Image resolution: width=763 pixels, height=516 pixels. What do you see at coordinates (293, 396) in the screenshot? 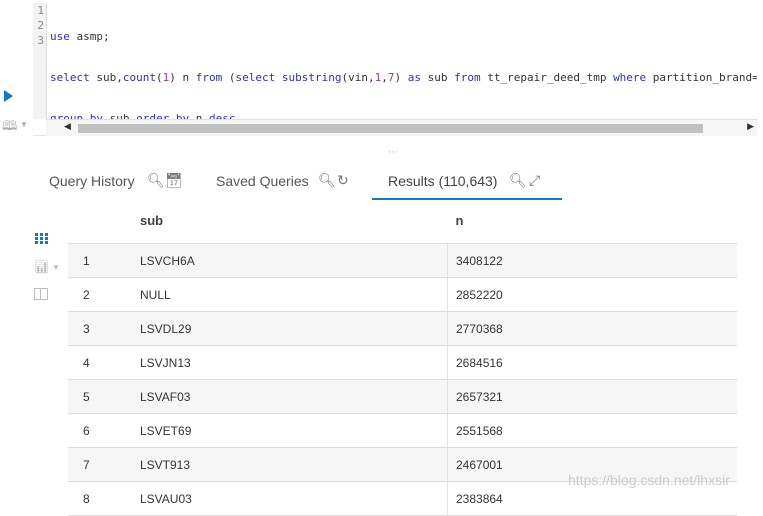
I see `cell-sub: LSVAF03` at bounding box center [293, 396].